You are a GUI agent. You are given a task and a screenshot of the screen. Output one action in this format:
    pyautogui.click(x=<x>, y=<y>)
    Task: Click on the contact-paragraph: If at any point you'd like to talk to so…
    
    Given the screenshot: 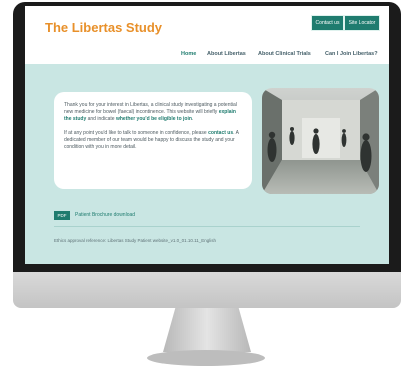 What is the action you would take?
    pyautogui.click(x=153, y=141)
    